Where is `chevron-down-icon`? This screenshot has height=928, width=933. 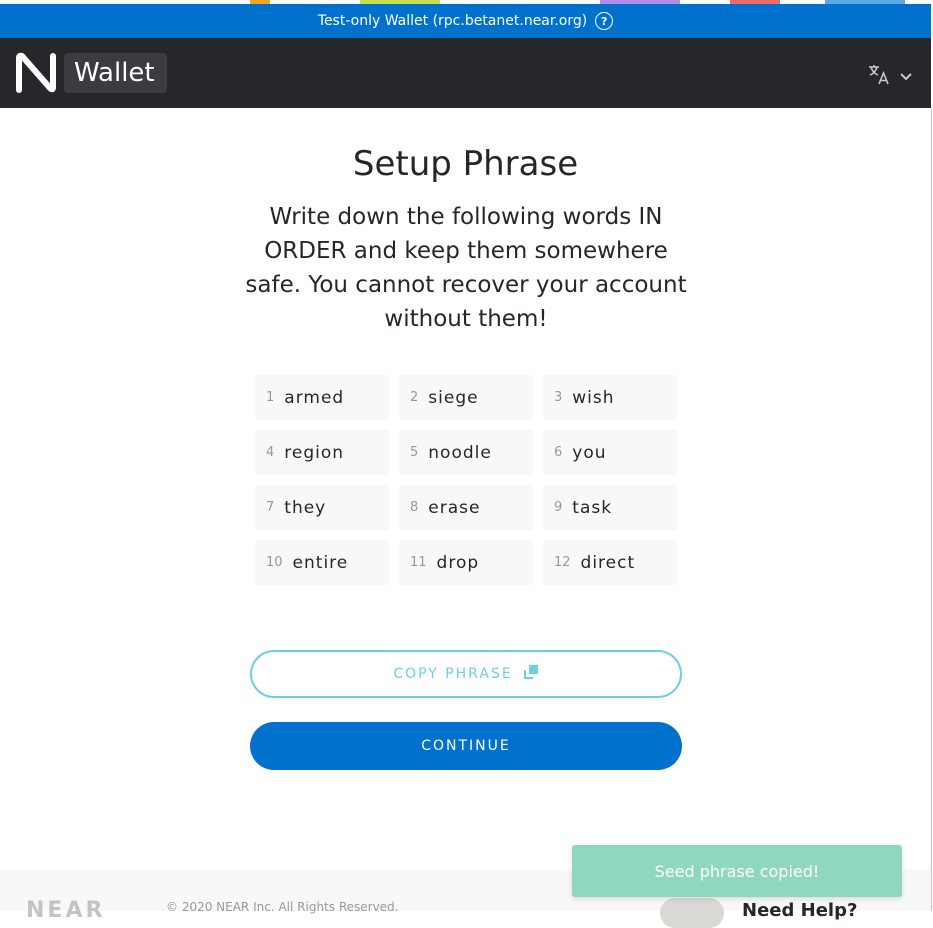 chevron-down-icon is located at coordinates (906, 76).